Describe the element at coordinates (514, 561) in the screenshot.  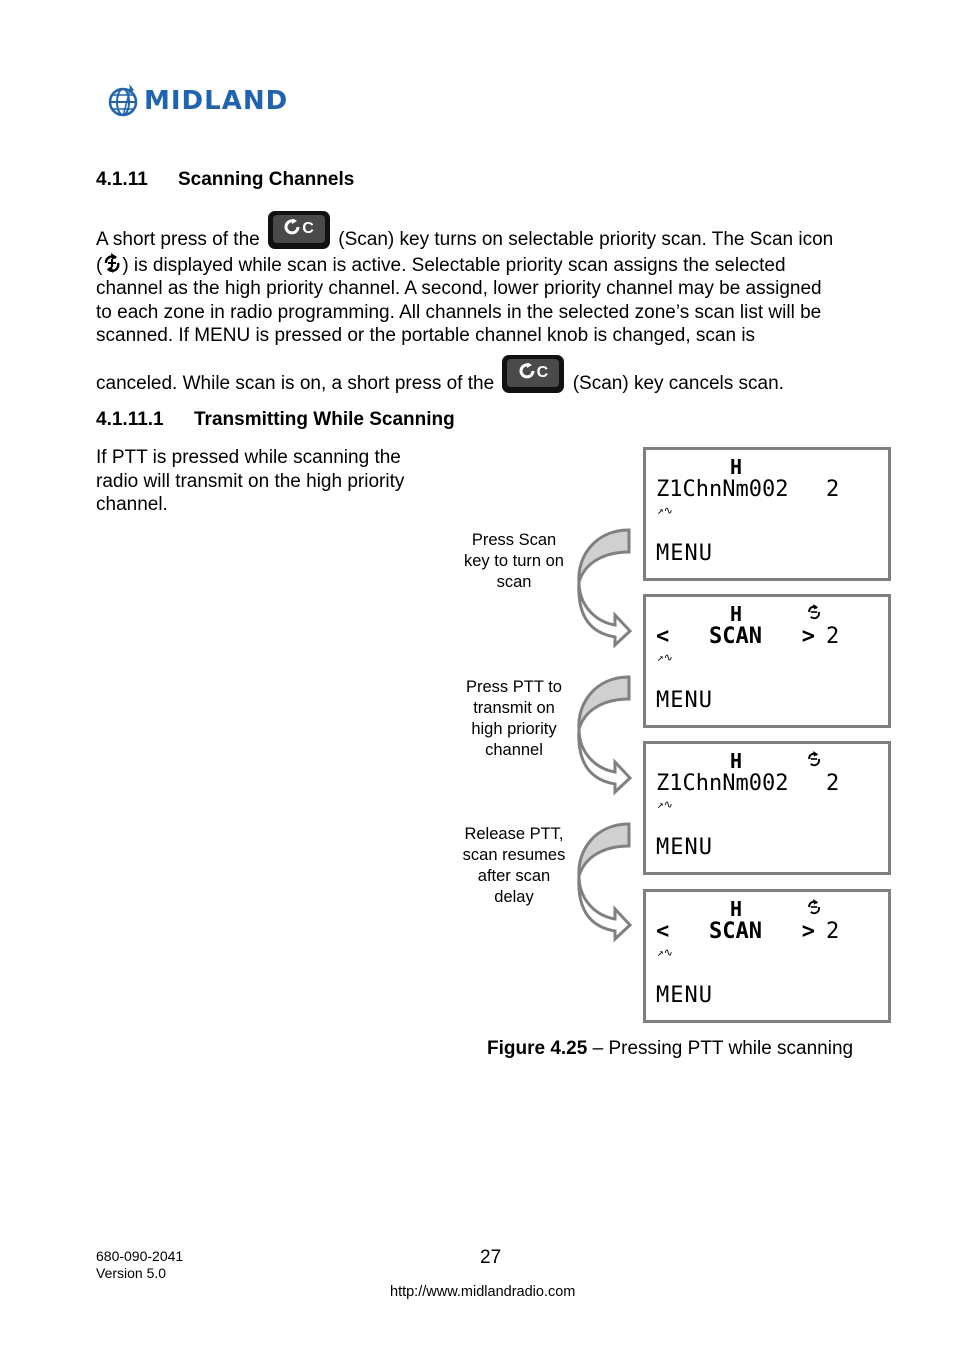
I see `step-label: Press Scan key to turn on scan` at that location.